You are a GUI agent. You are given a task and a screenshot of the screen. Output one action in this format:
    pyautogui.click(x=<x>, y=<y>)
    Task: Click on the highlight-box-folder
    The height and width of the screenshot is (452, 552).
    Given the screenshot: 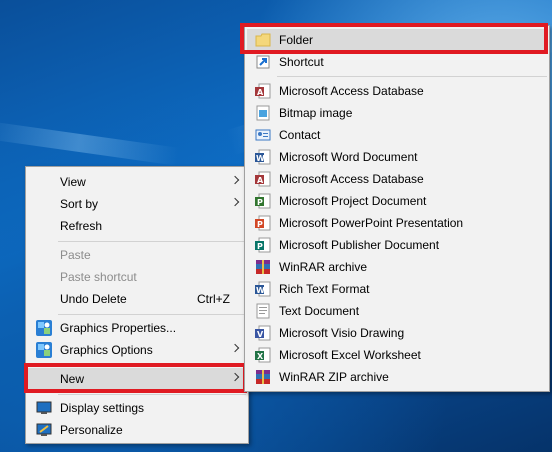 What is the action you would take?
    pyautogui.click(x=394, y=38)
    